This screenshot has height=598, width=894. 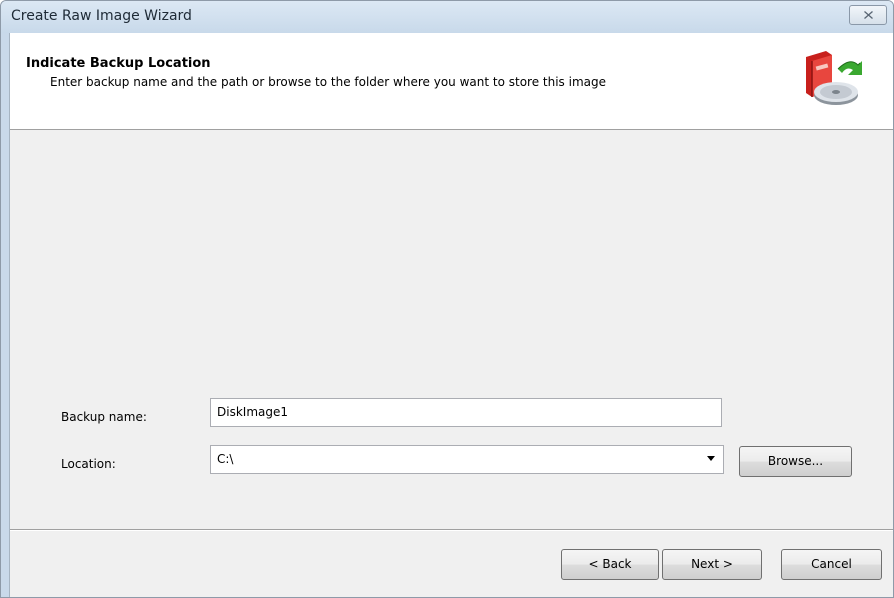 I want to click on backup-name-label: Backup name:, so click(x=104, y=417).